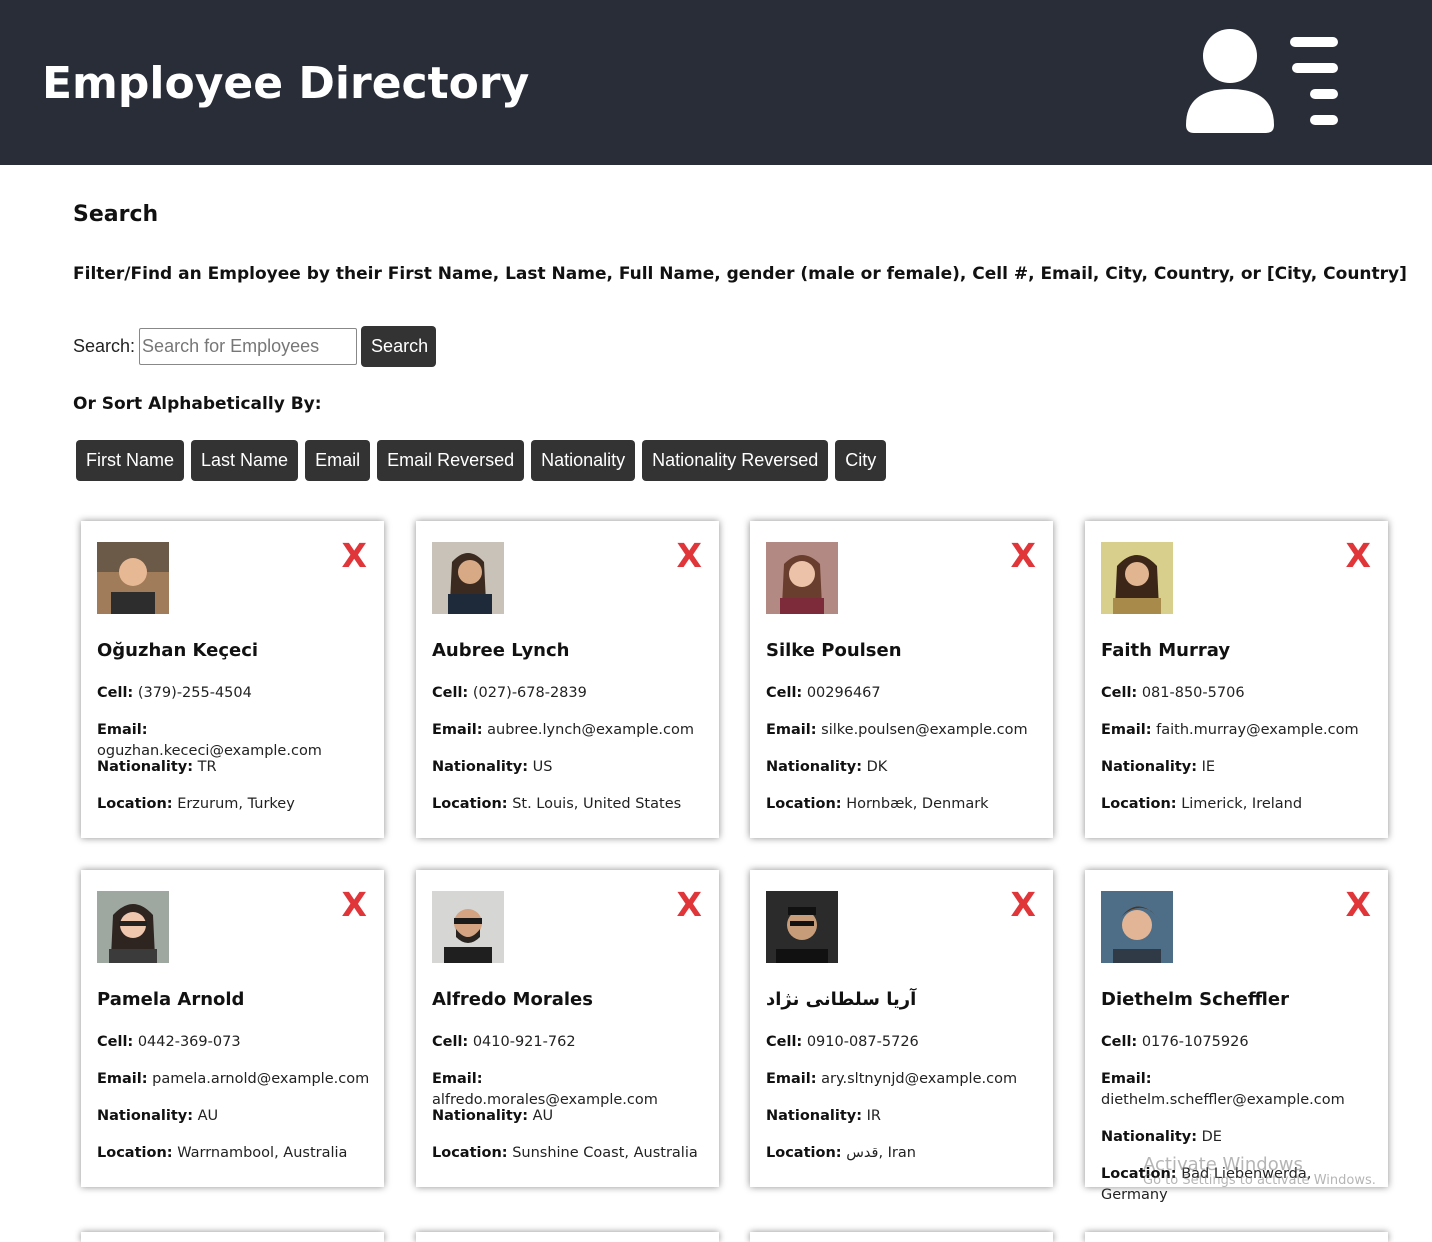 This screenshot has width=1432, height=1242. I want to click on employee-cell: Cell: 0176-1075926, so click(1175, 1042).